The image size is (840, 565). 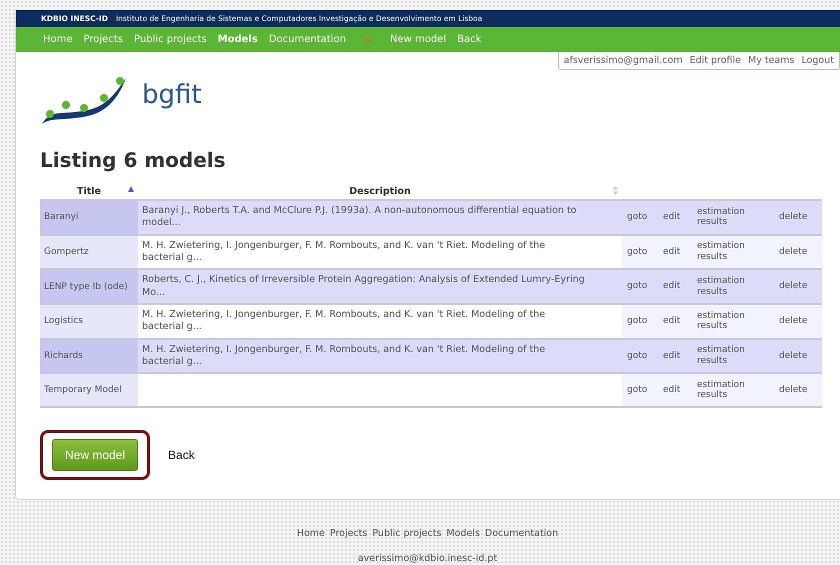 I want to click on table-cell: Richards, so click(x=89, y=356).